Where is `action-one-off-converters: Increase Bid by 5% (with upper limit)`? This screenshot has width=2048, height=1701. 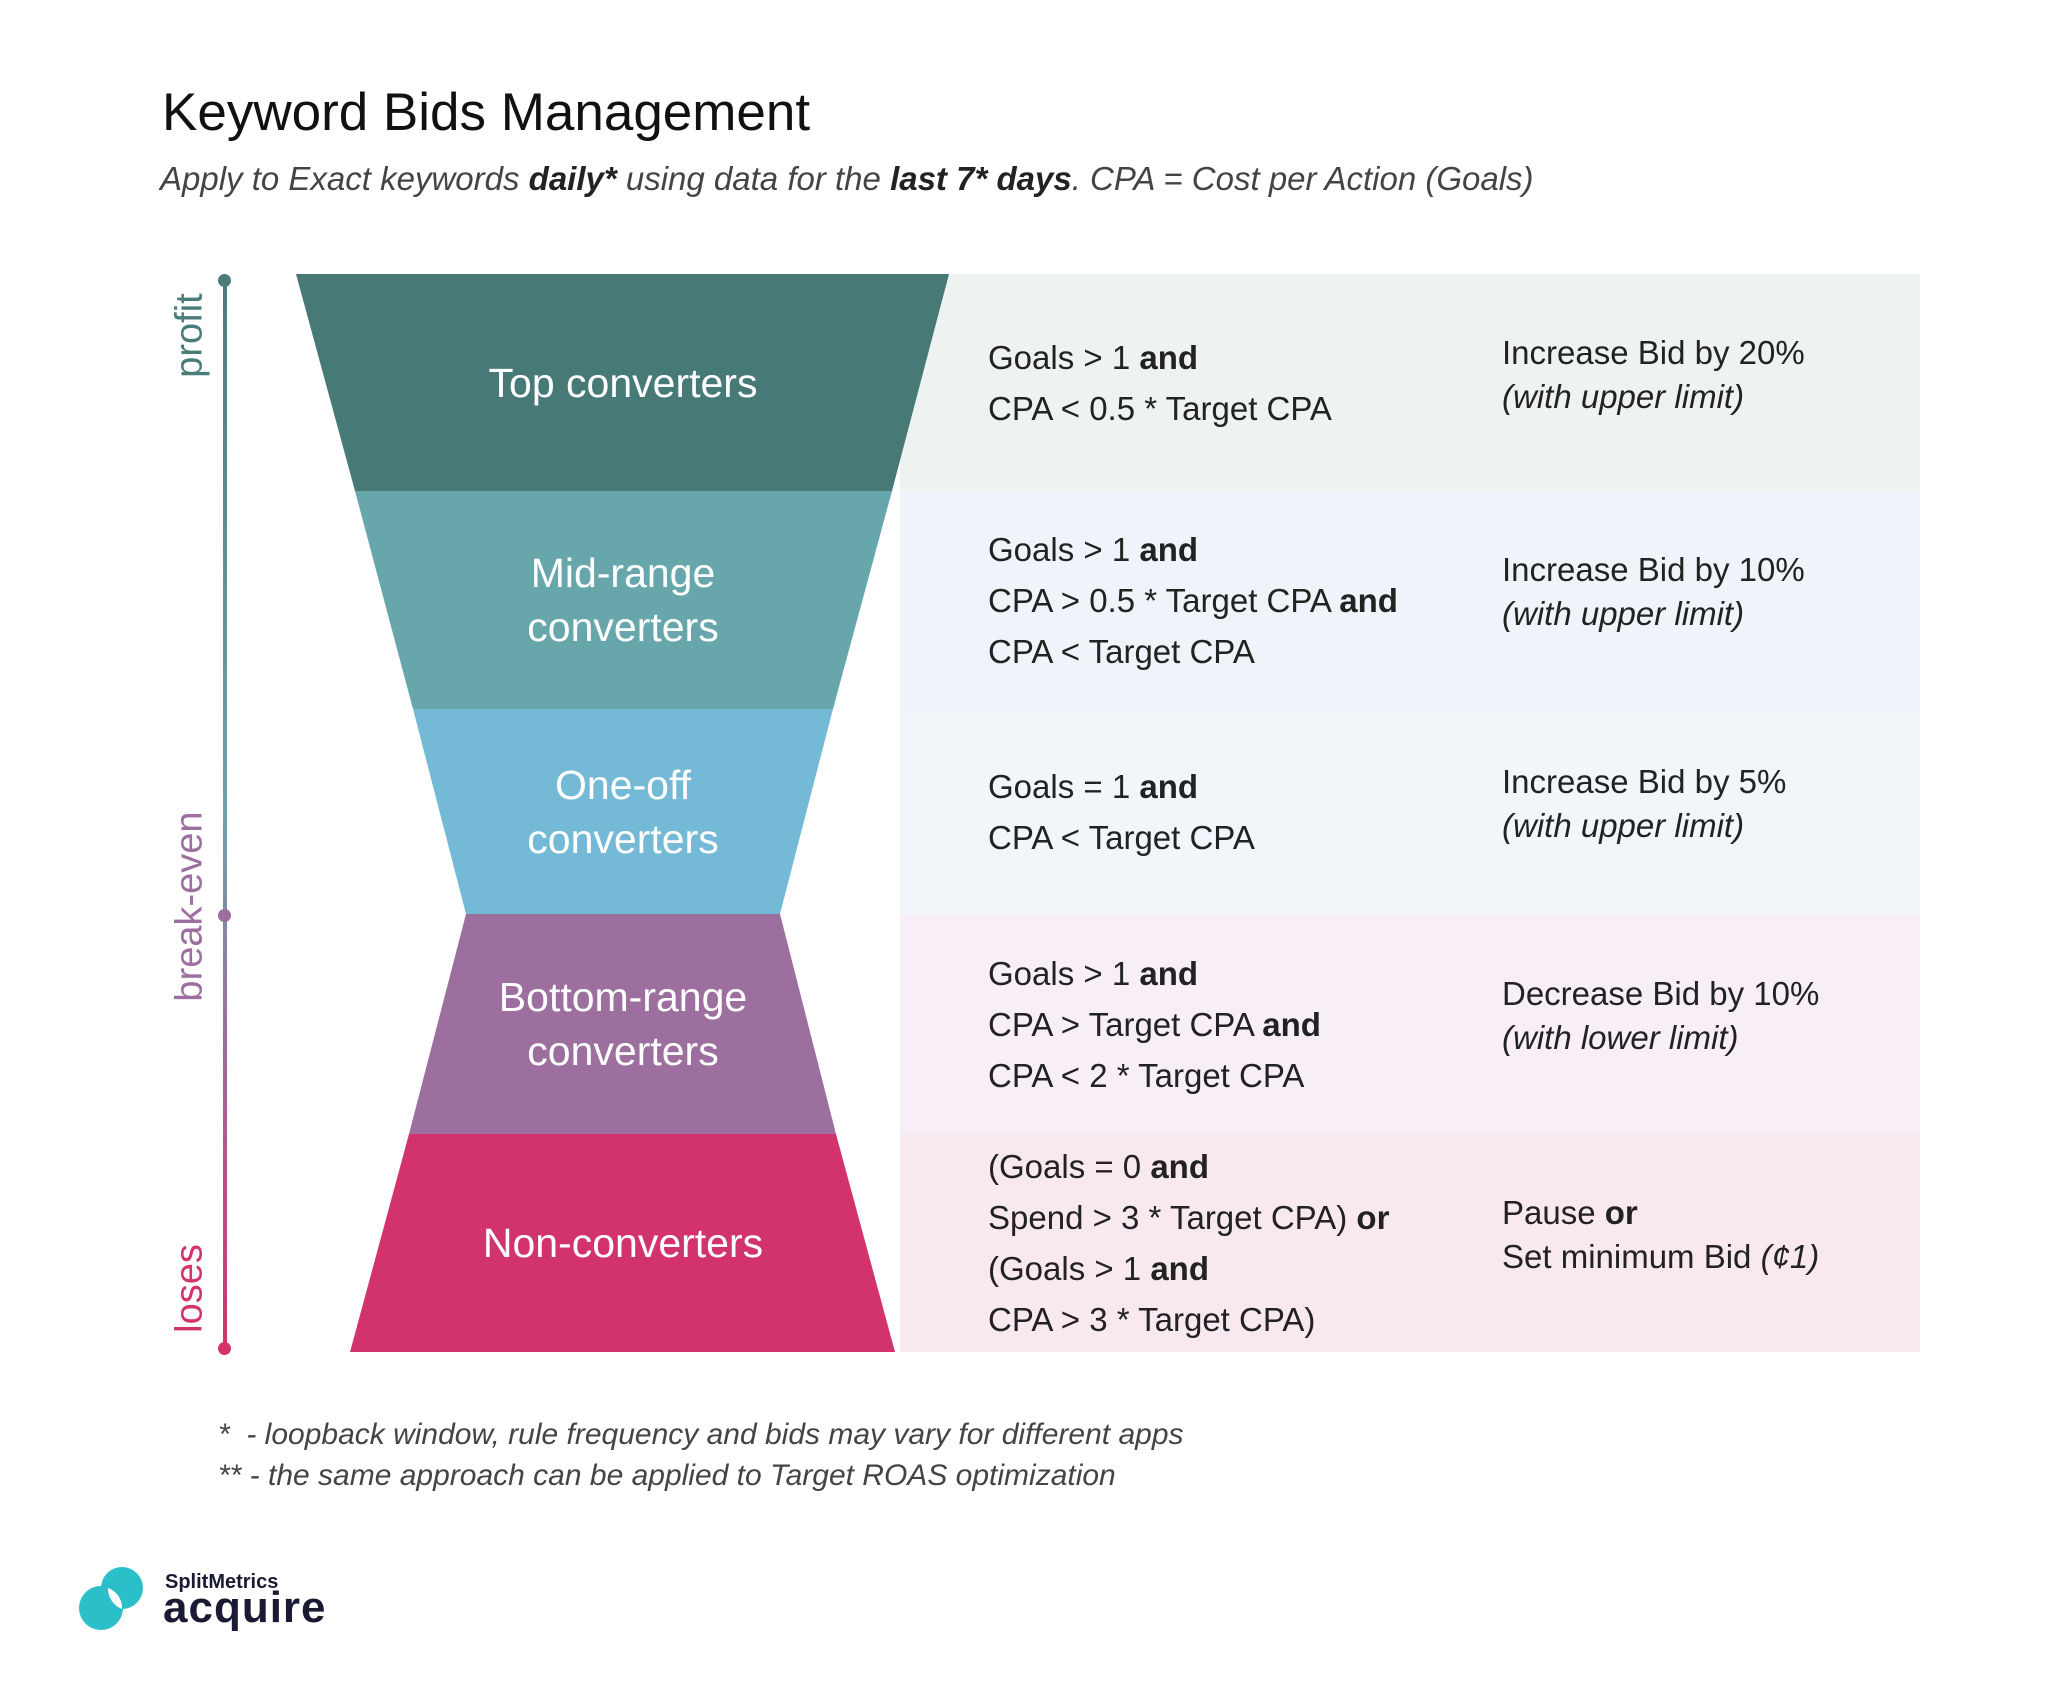 action-one-off-converters: Increase Bid by 5% (with upper limit) is located at coordinates (1644, 804).